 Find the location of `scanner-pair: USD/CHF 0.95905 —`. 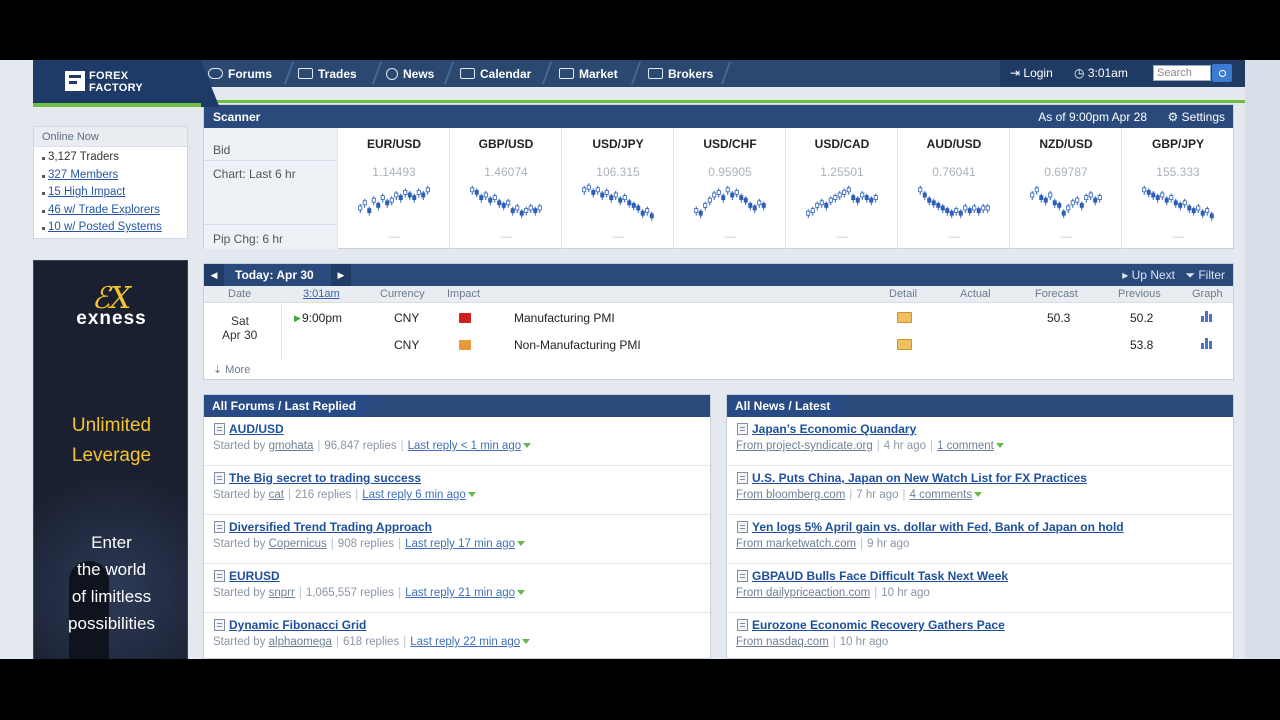

scanner-pair: USD/CHF 0.95905 — is located at coordinates (729, 188).